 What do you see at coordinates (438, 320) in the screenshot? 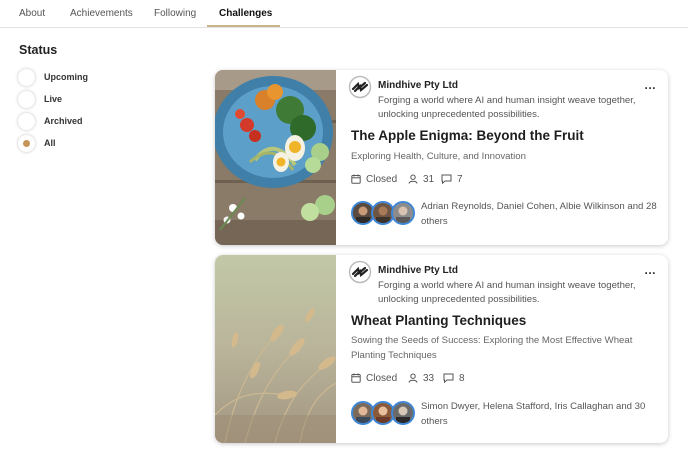
I see `challenge-title: Wheat Planting Techniques` at bounding box center [438, 320].